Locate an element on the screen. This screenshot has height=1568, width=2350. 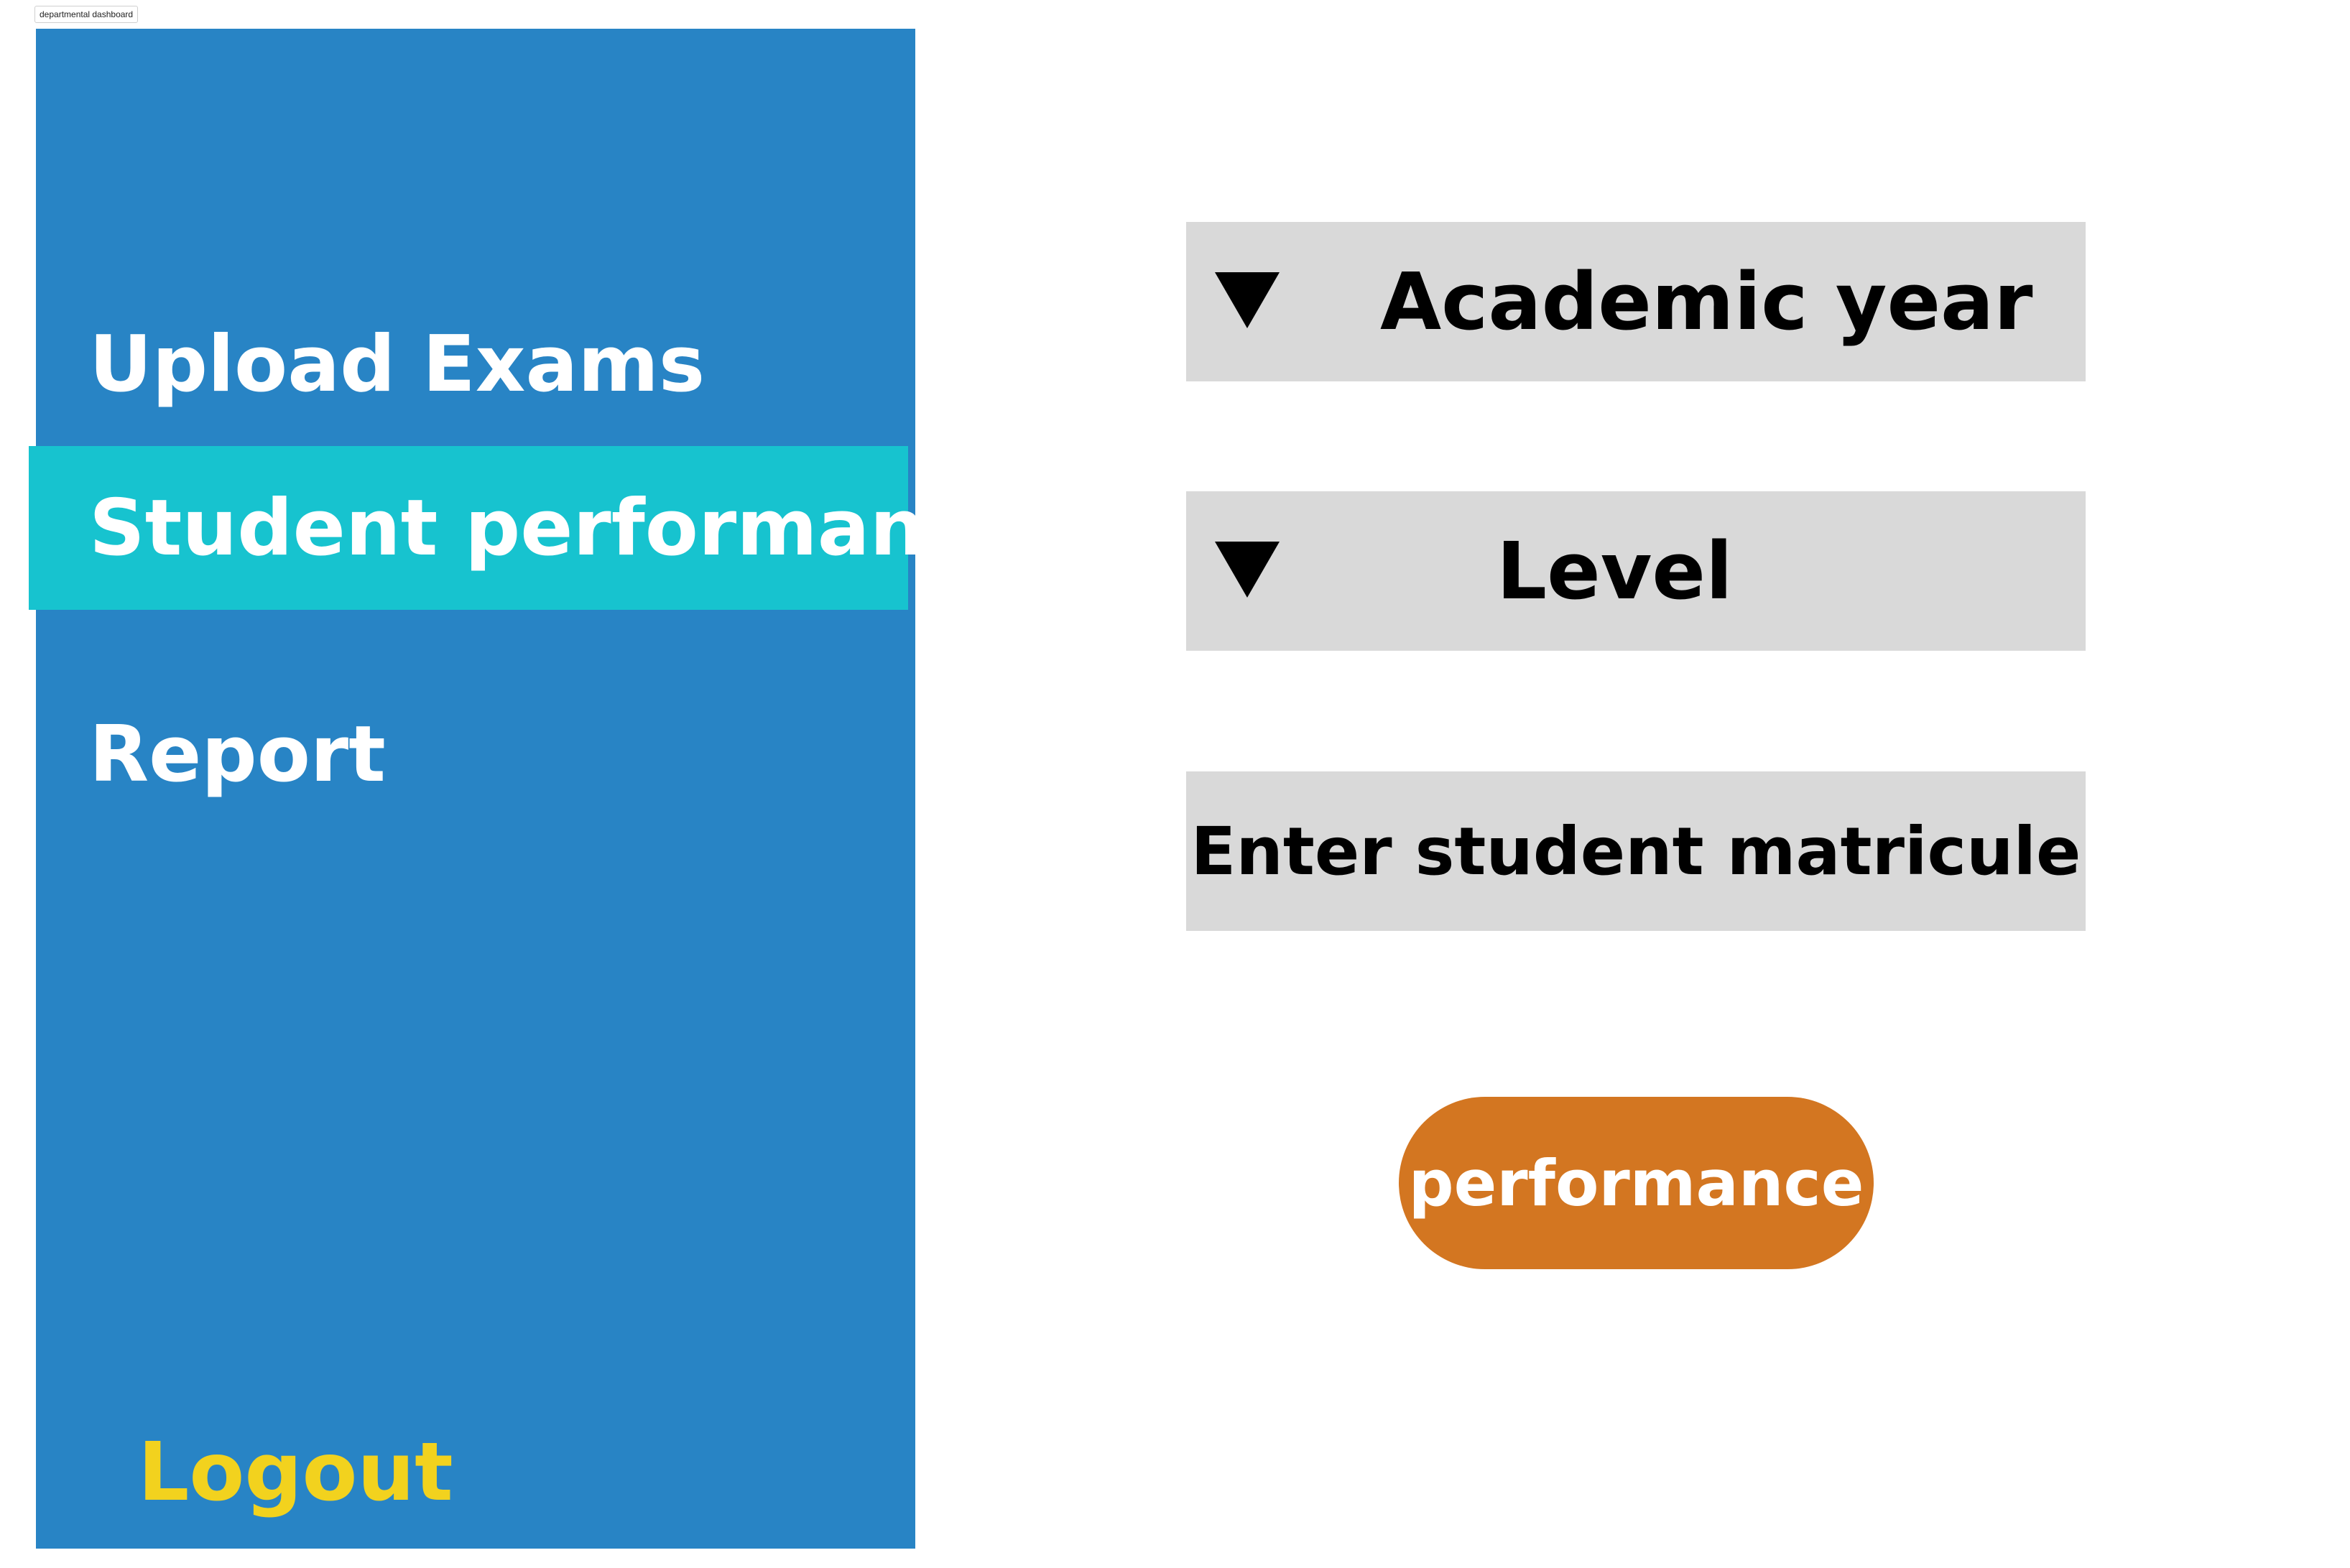
sidebar-item-upload-exams: Upload Exams is located at coordinates (475, 364).